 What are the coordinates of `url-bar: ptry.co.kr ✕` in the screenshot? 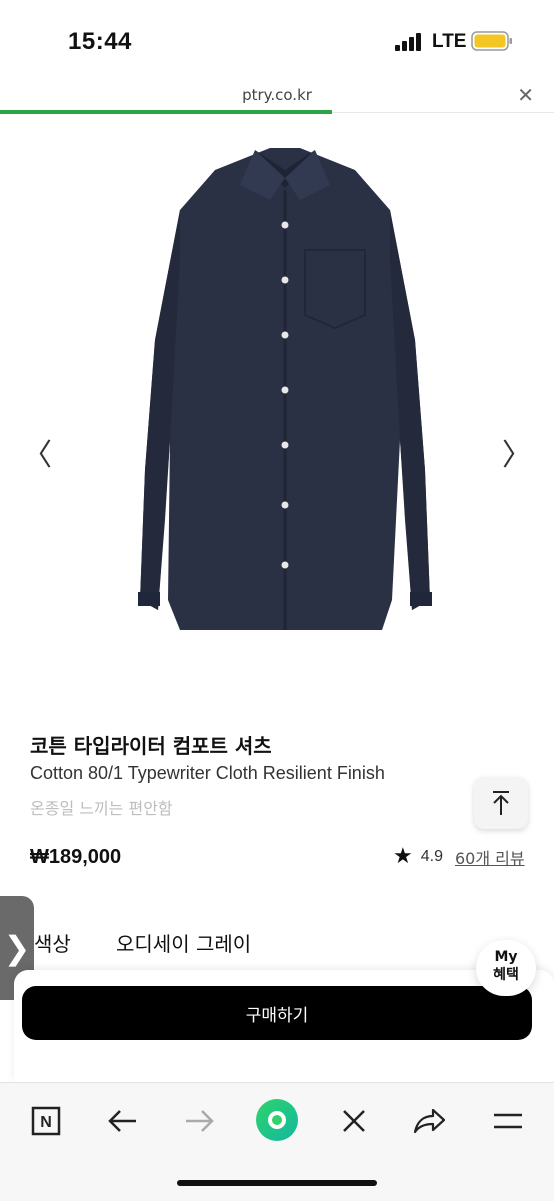 It's located at (277, 96).